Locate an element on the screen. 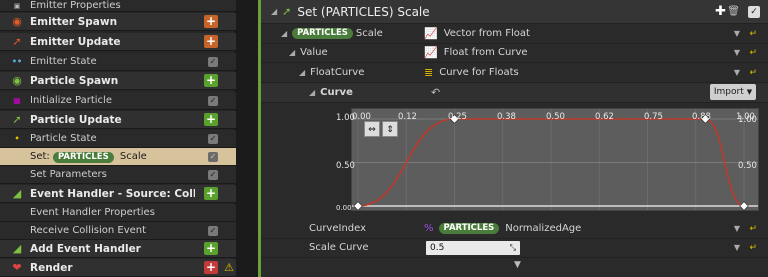 The height and width of the screenshot is (277, 768). stack-item-emitter-update: ➚ Emitter Update + is located at coordinates (118, 42).